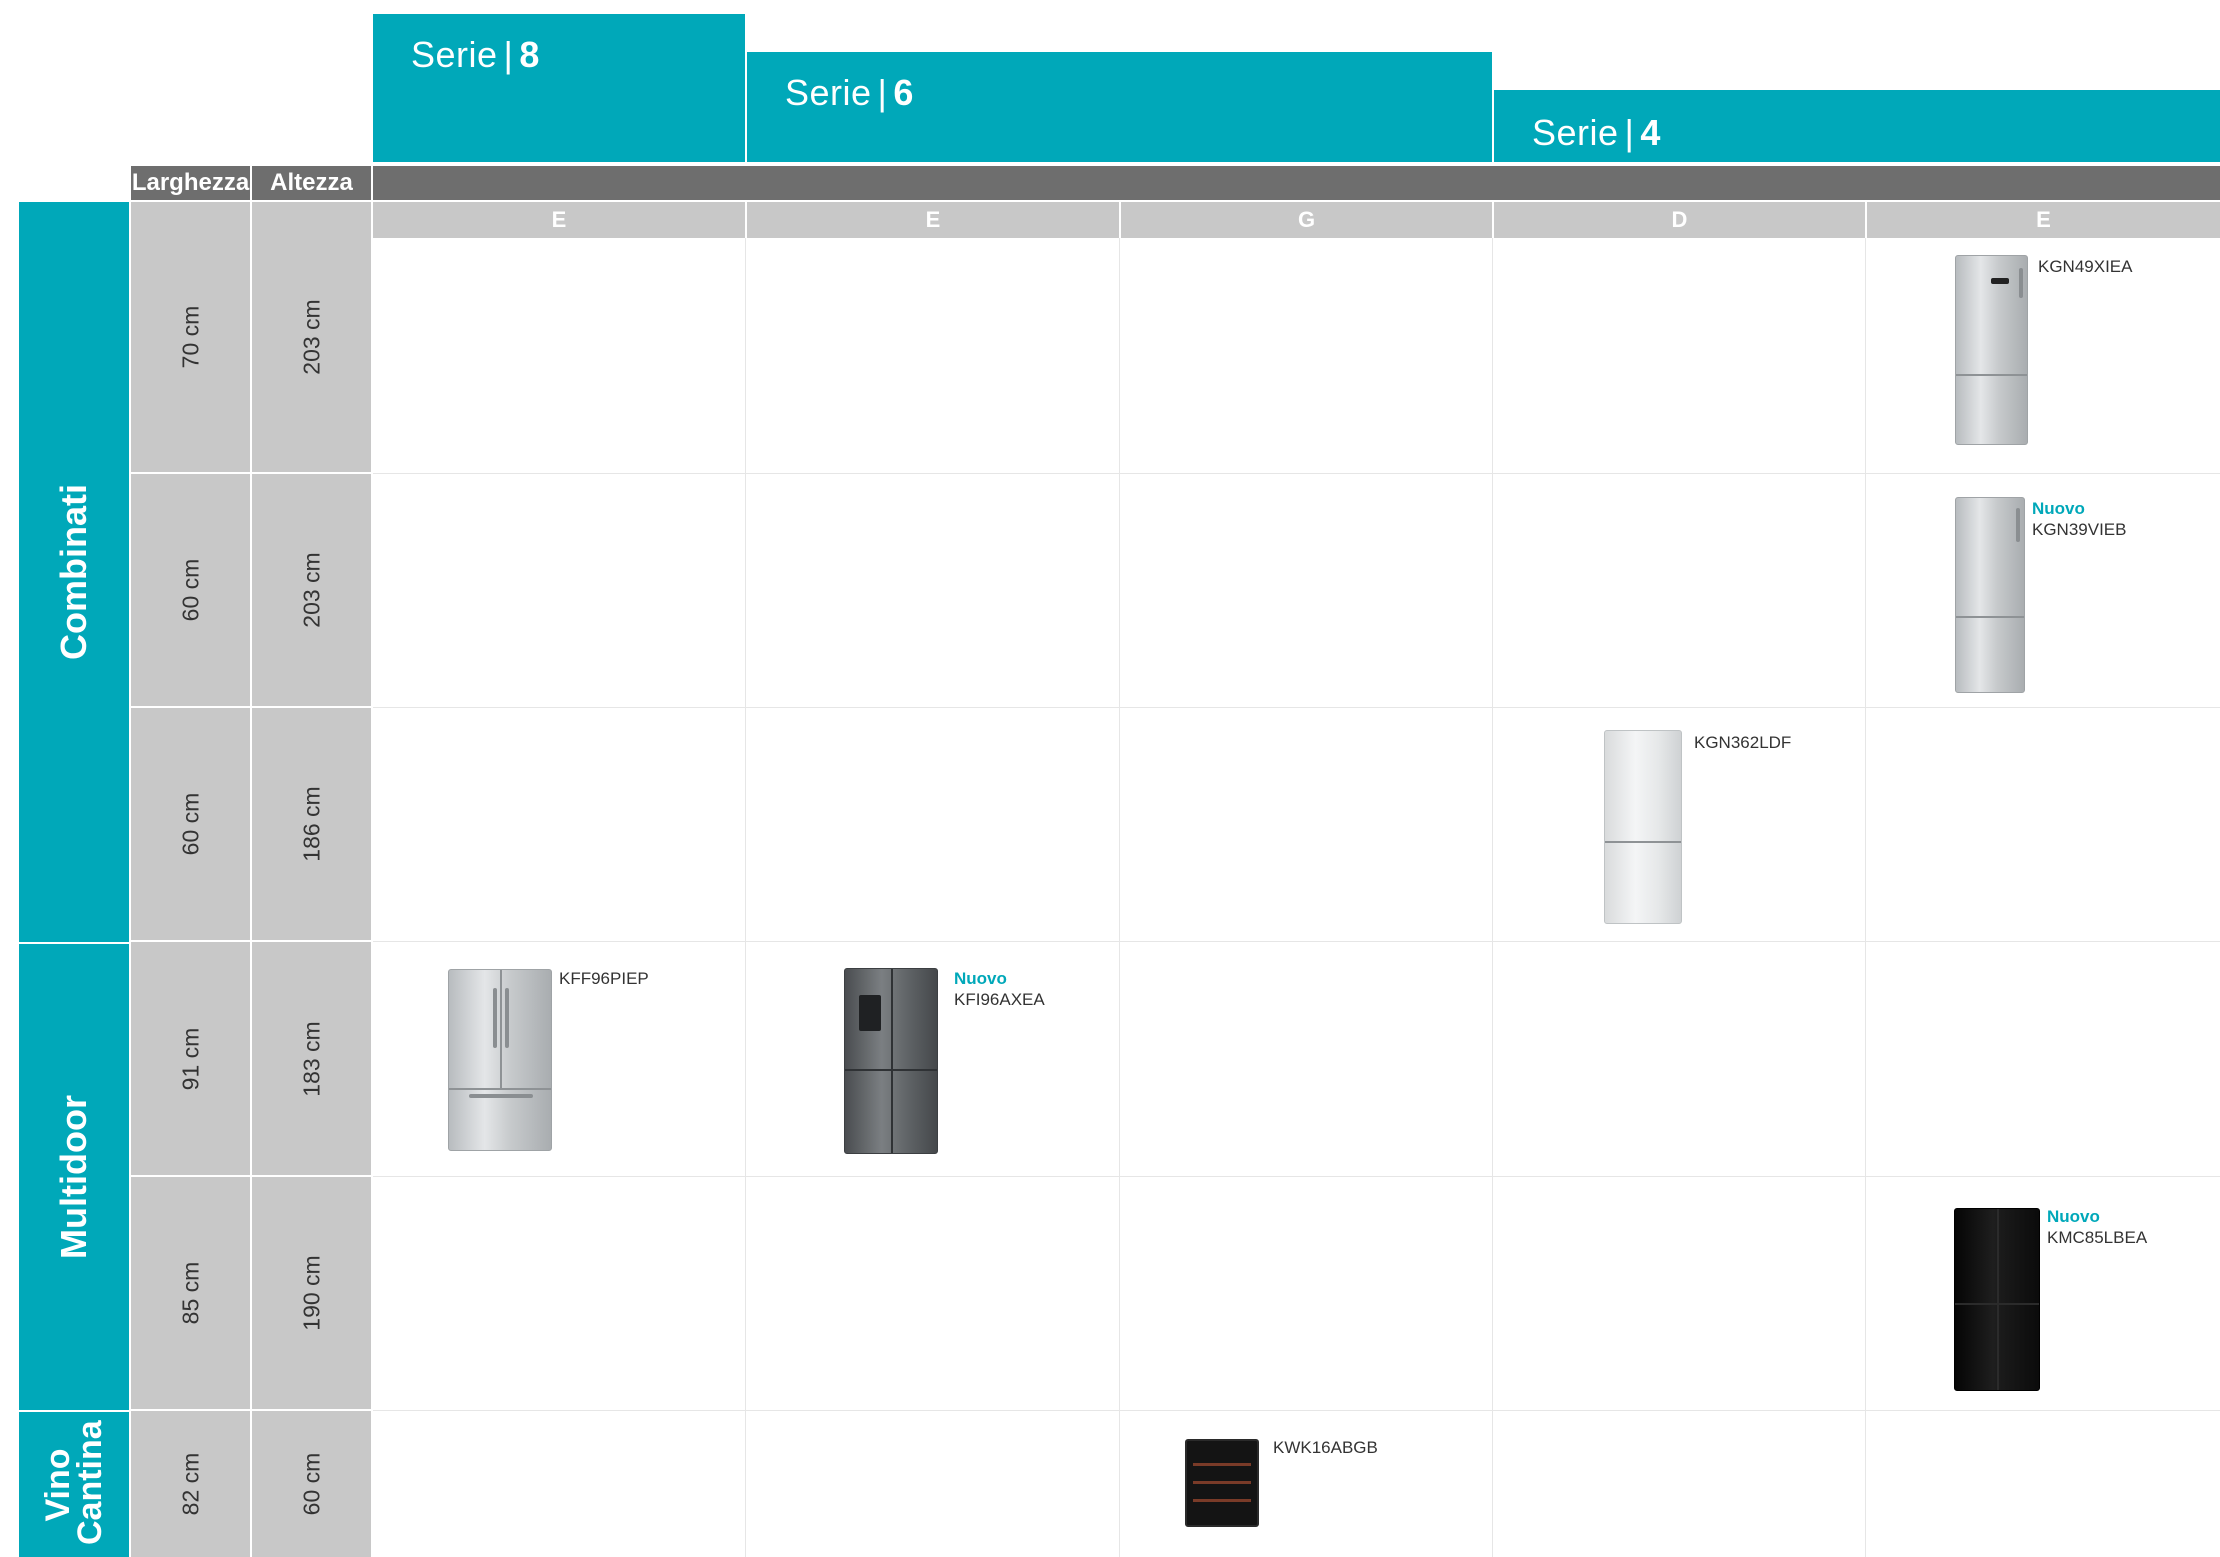 The image size is (2220, 1557). Describe the element at coordinates (190, 338) in the screenshot. I see `row-1-width: 70 cm` at that location.